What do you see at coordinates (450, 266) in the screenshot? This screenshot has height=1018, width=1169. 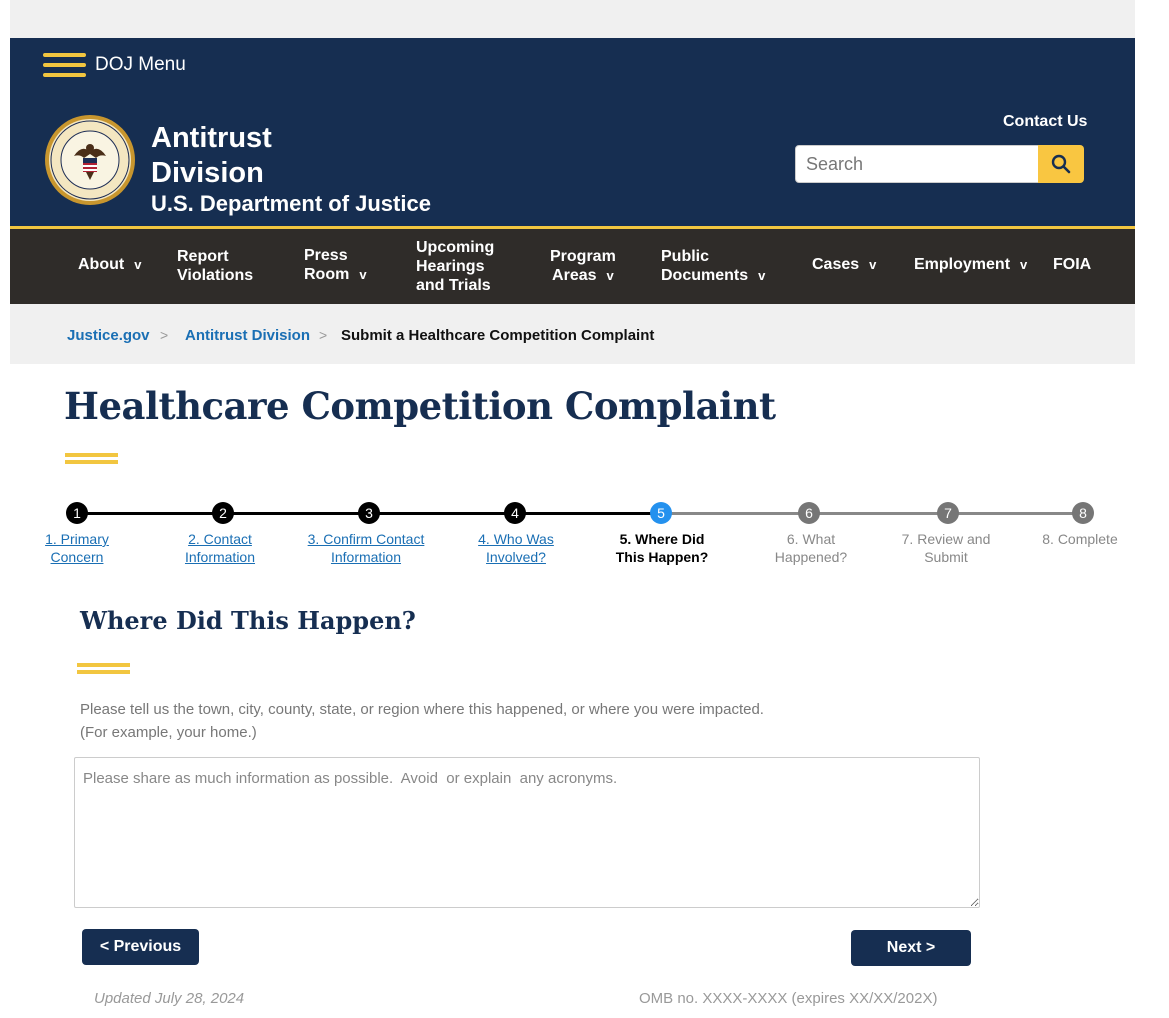 I see `nav-item-label: Hearings` at bounding box center [450, 266].